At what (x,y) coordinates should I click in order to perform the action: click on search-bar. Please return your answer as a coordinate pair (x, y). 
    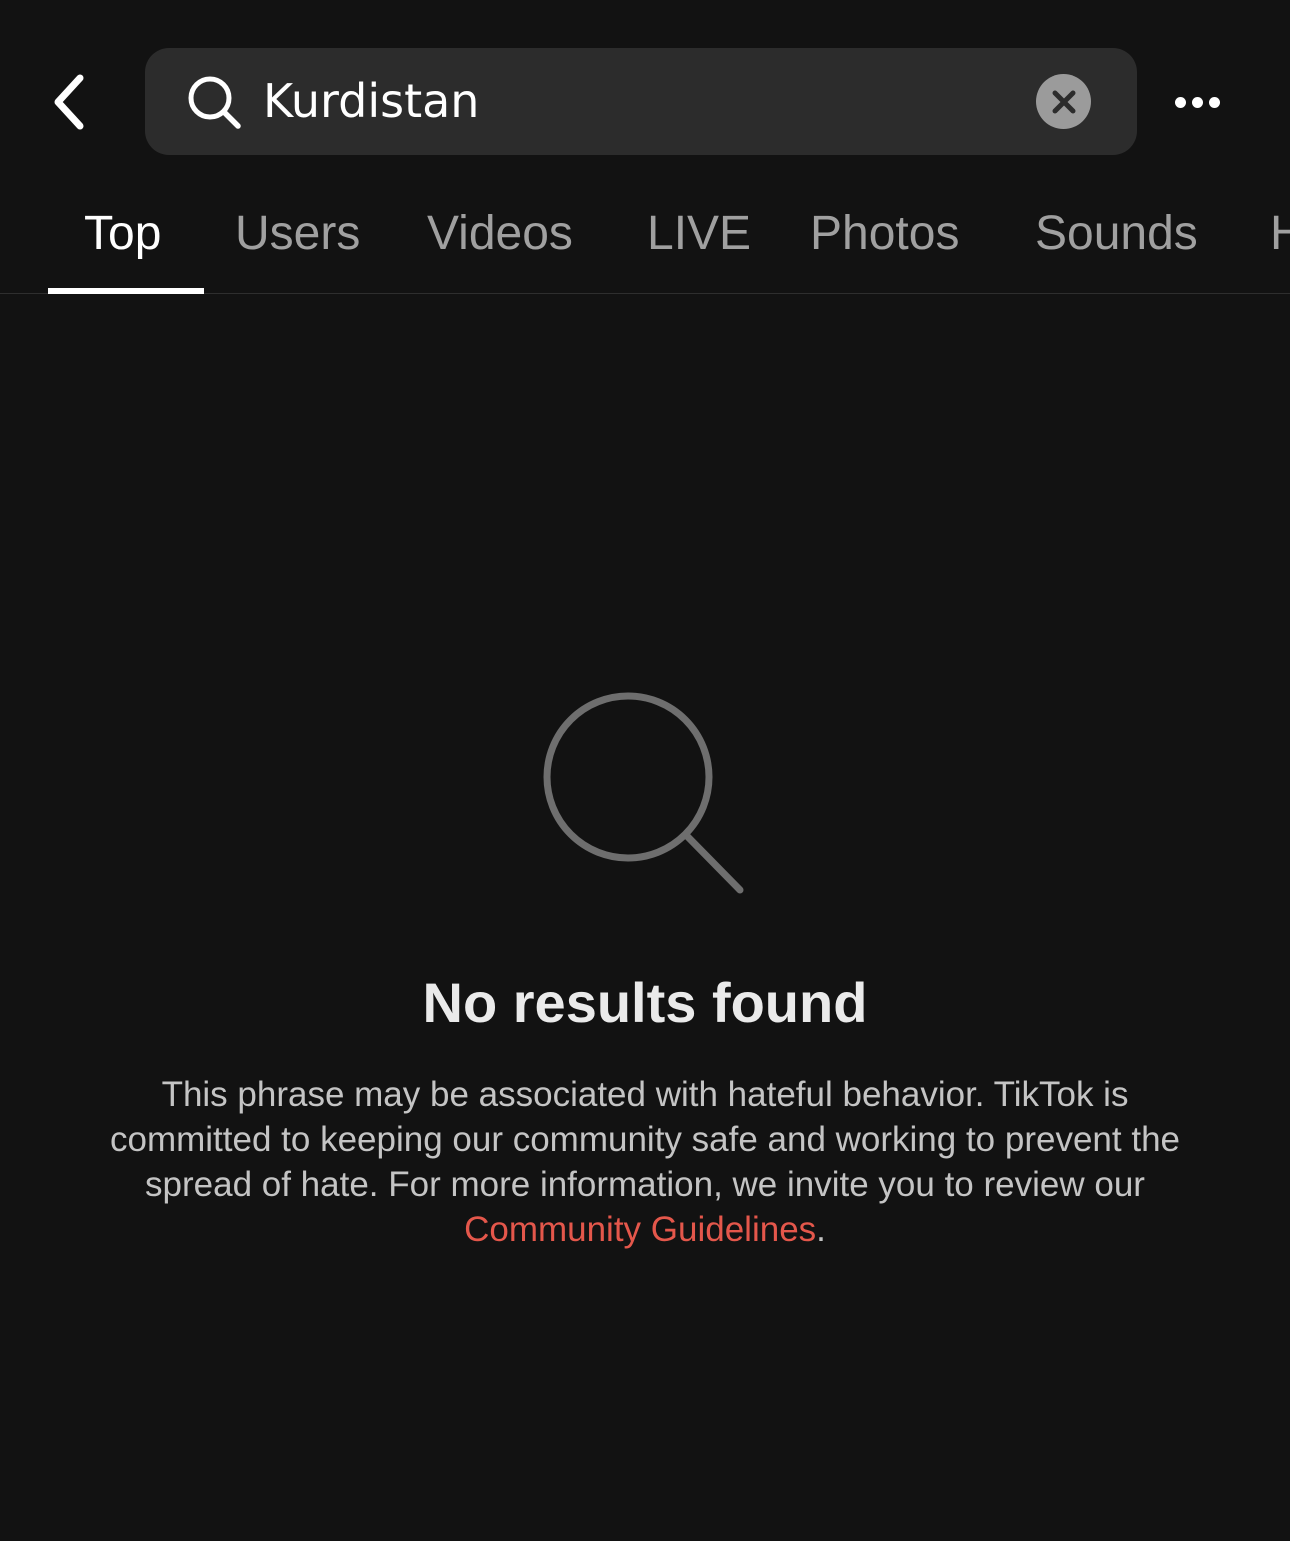
    Looking at the image, I should click on (641, 101).